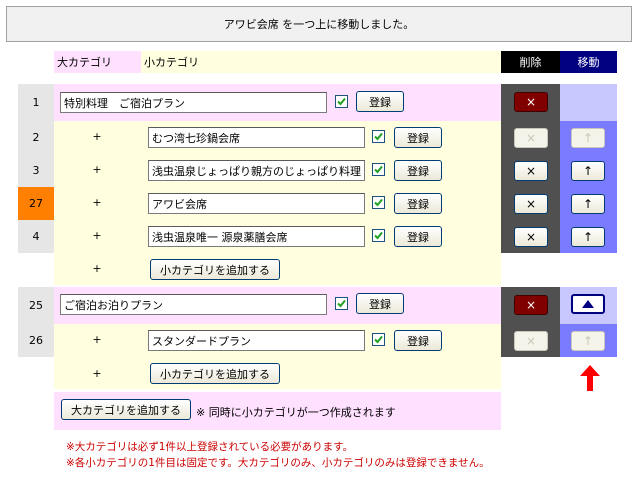 This screenshot has height=478, width=635. What do you see at coordinates (588, 102) in the screenshot?
I see `move-cell` at bounding box center [588, 102].